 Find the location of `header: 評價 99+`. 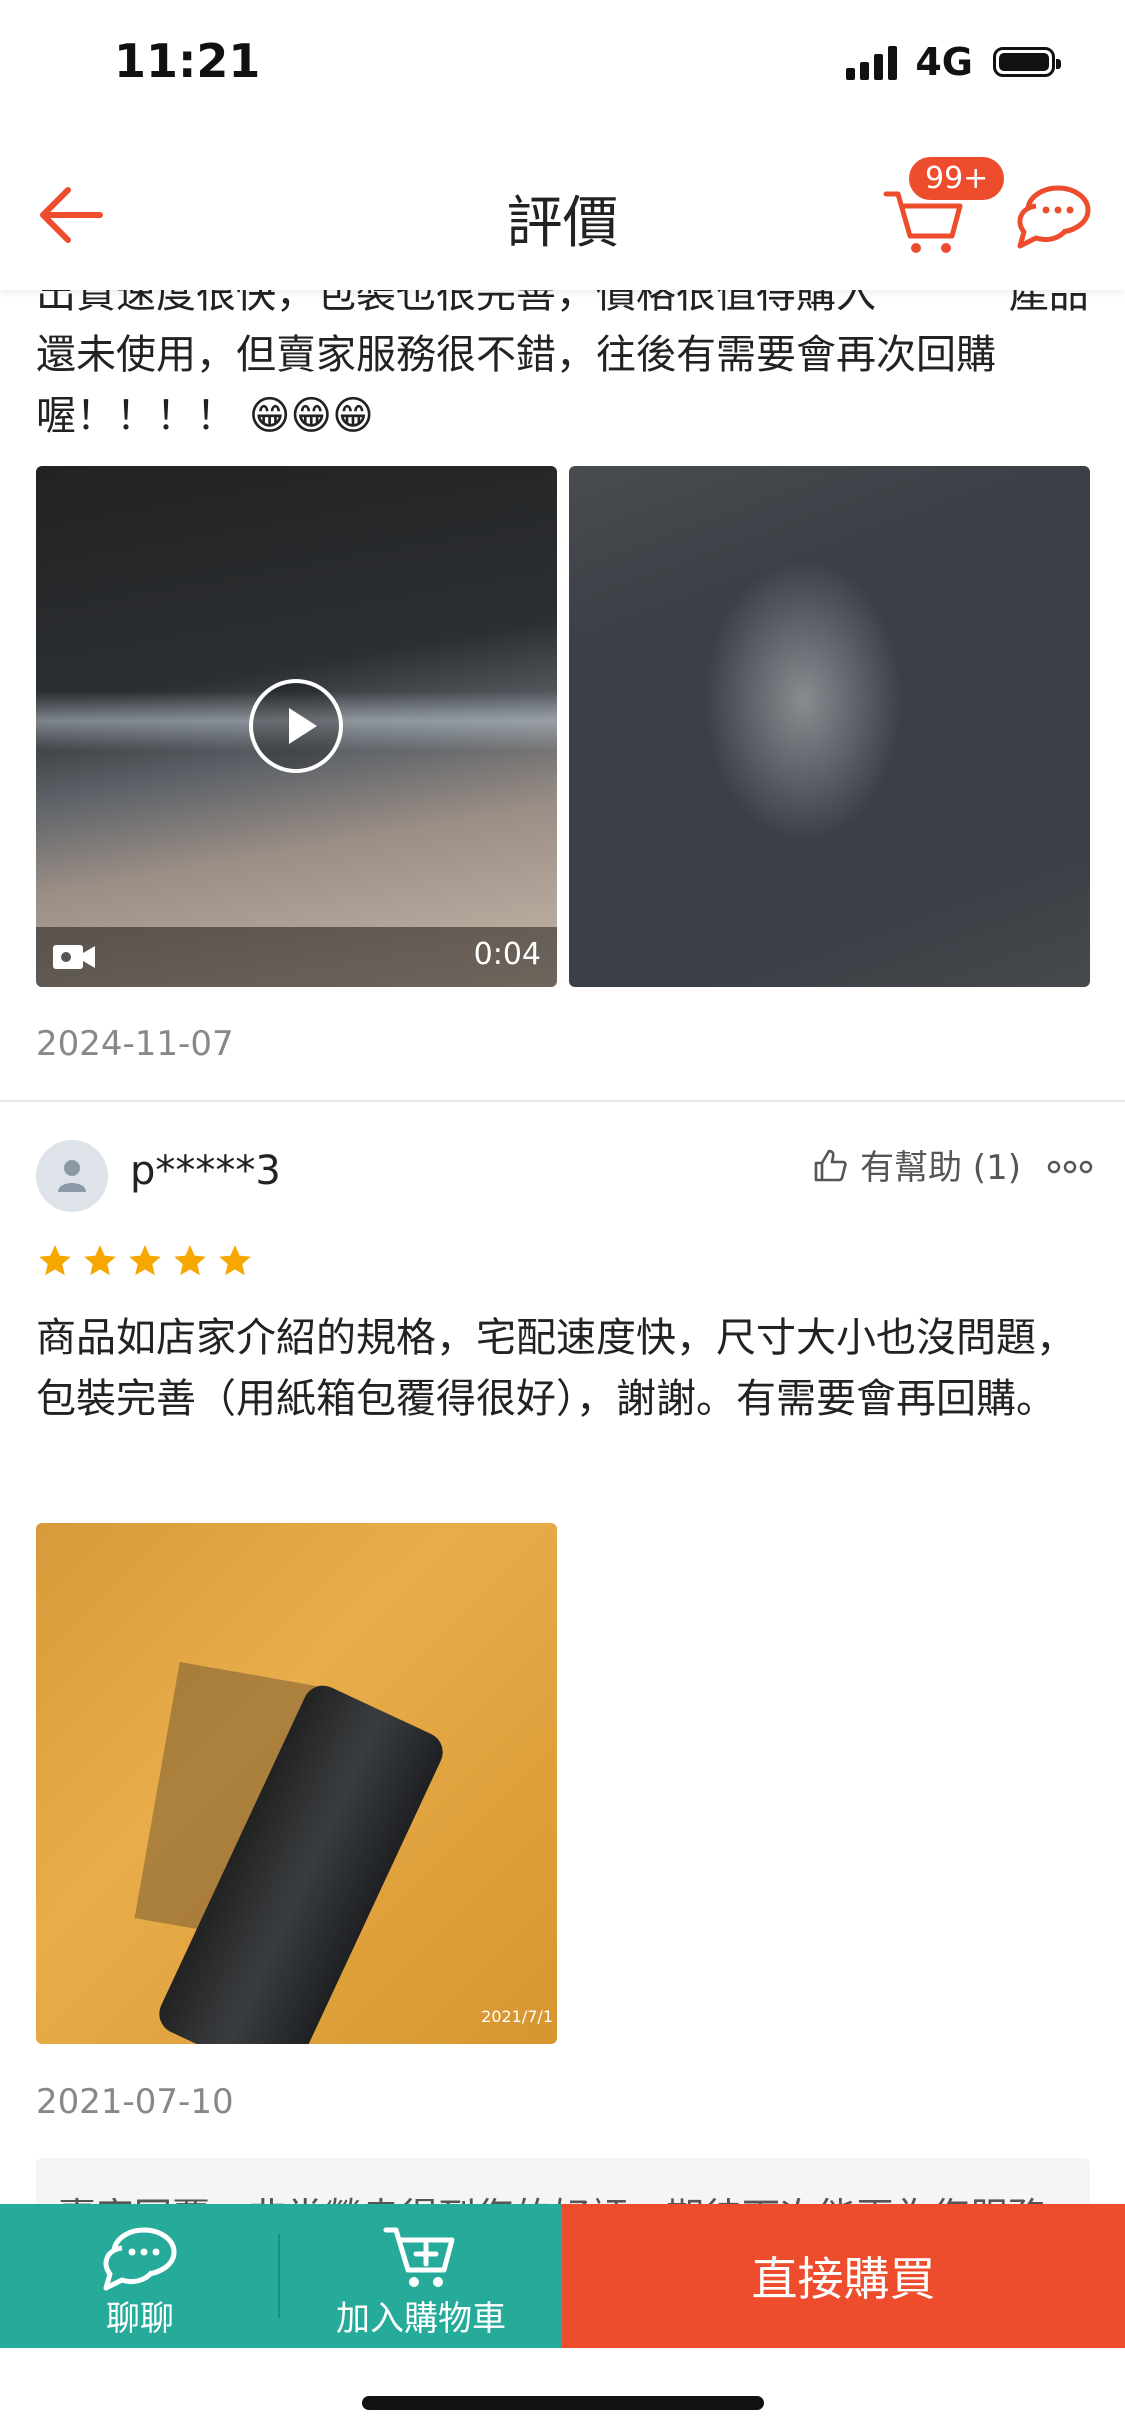

header: 評價 99+ is located at coordinates (562, 215).